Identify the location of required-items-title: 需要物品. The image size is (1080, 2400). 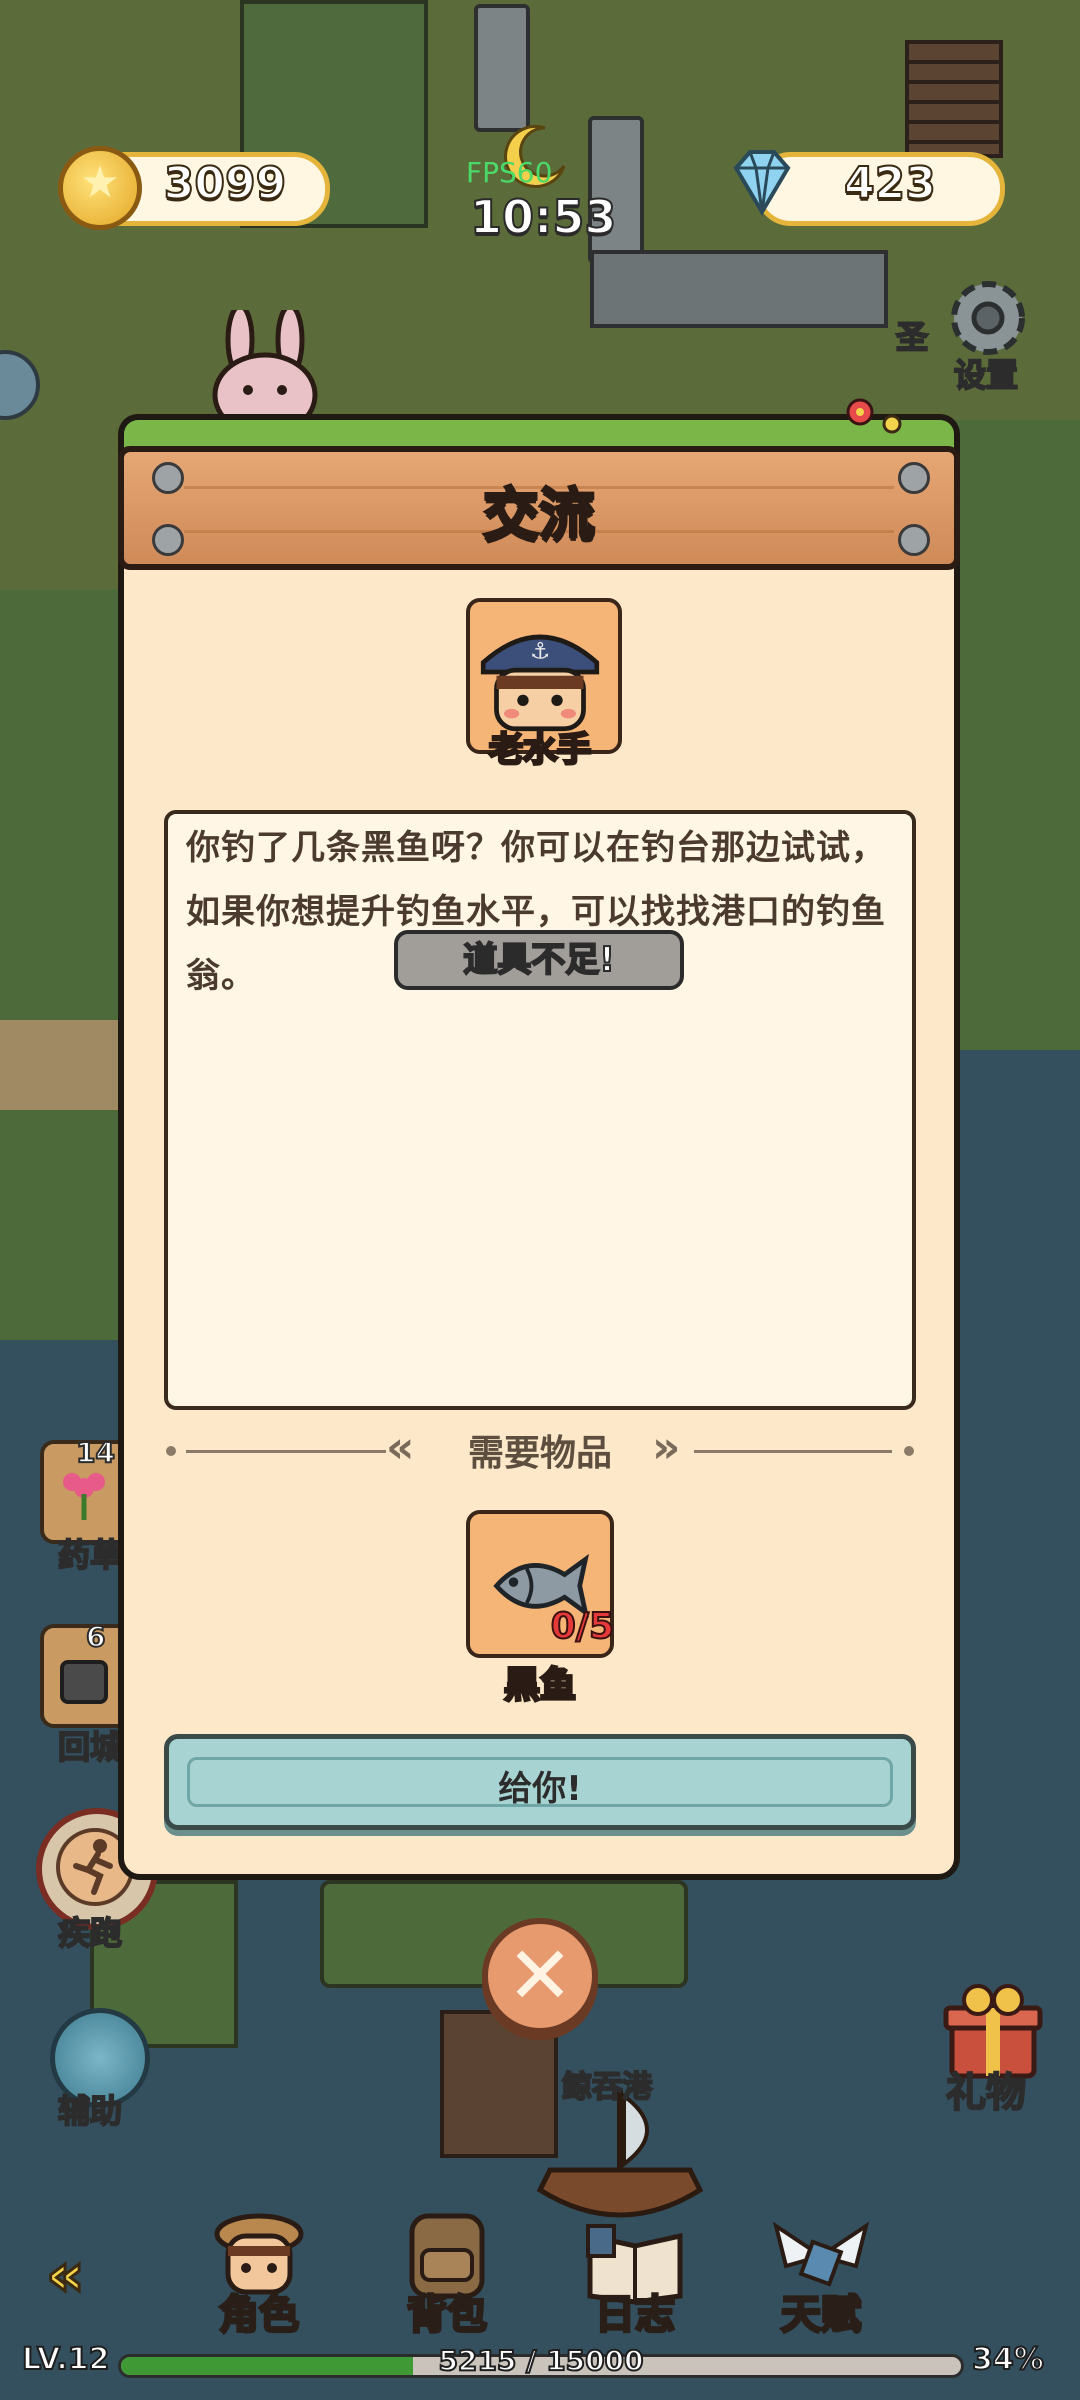
(539, 1453).